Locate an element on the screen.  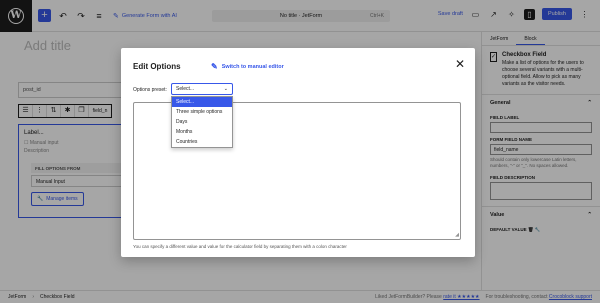
switch-manual-editor-button: ✎ Switch to manual editor is located at coordinates (247, 66).